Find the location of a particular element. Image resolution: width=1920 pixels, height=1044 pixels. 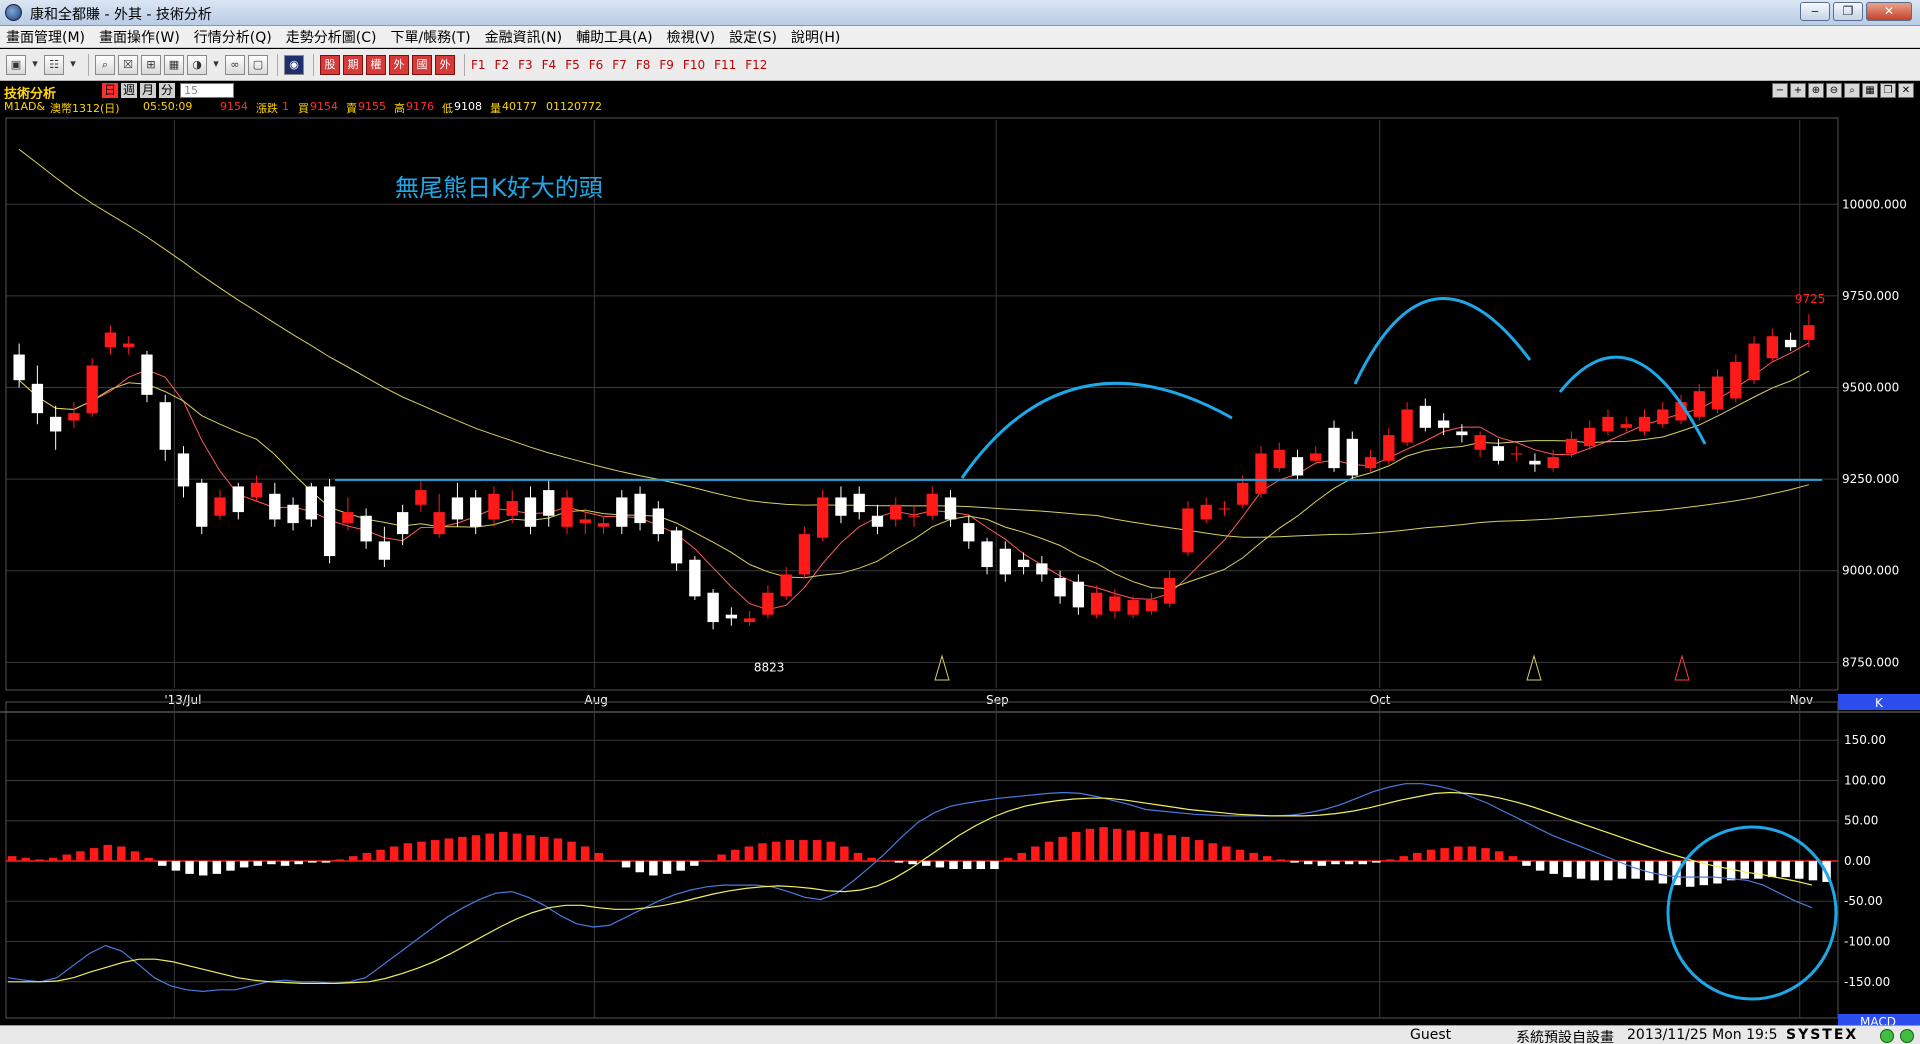

menu-item-help: 說明(H) is located at coordinates (815, 37).